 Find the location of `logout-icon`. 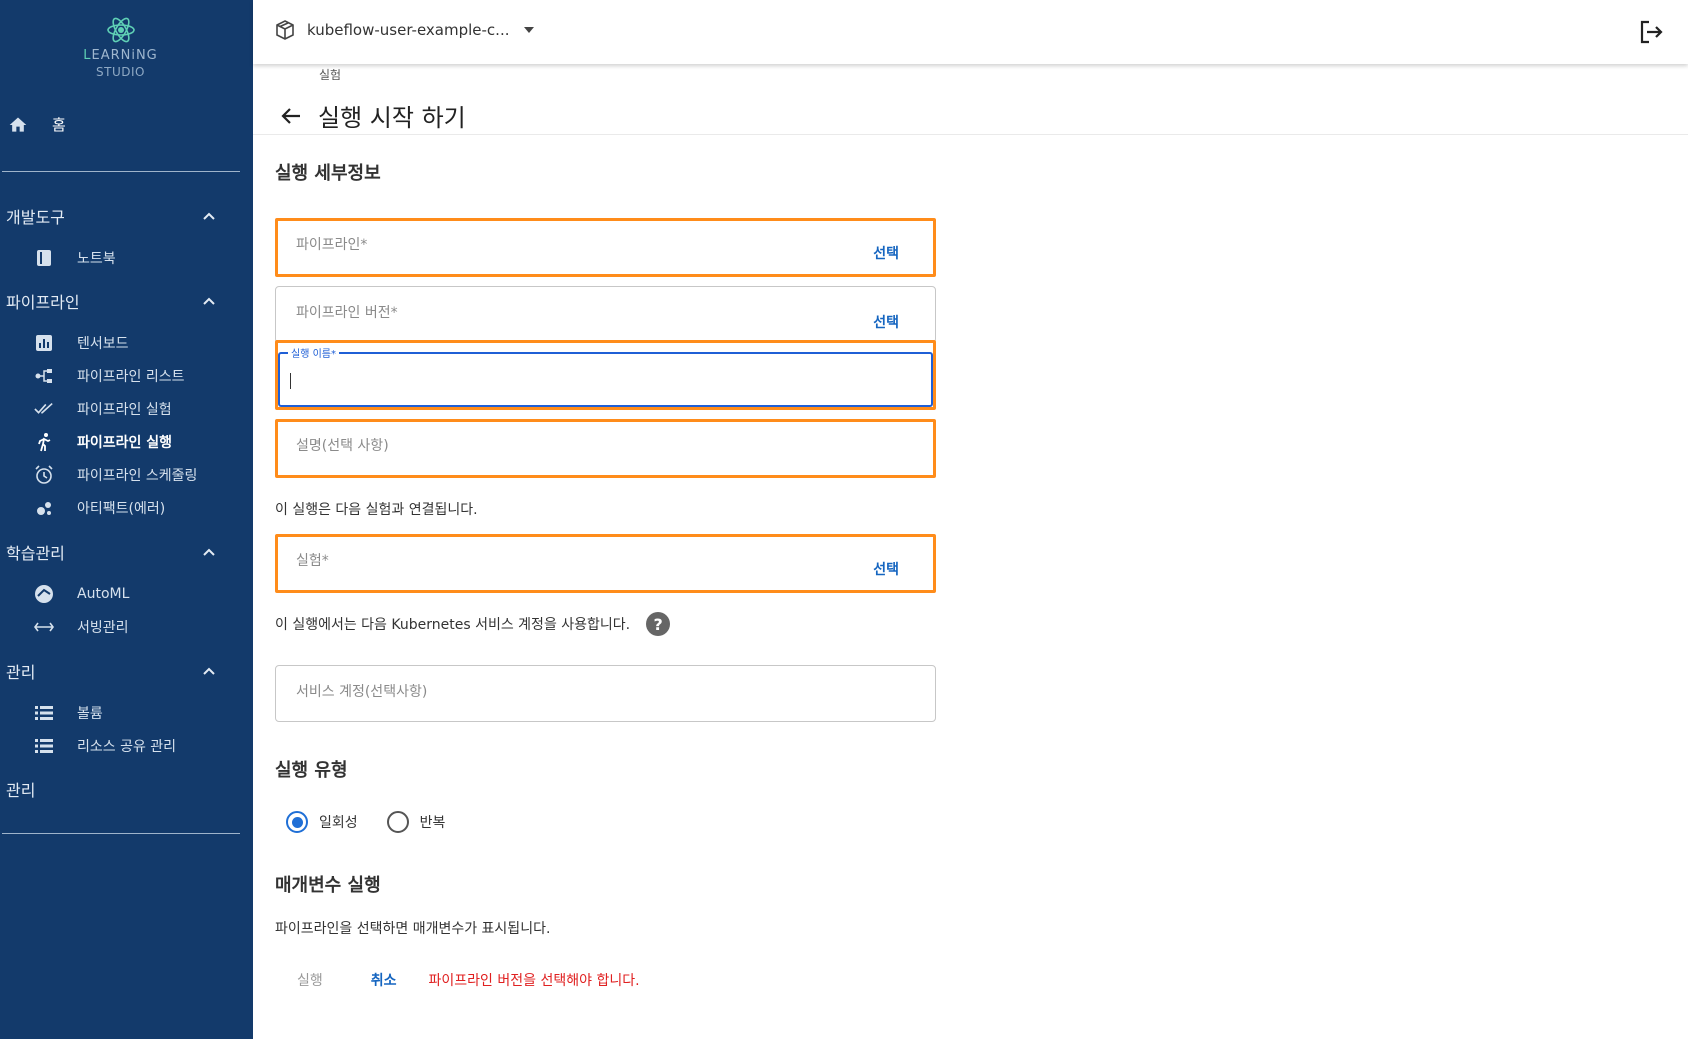

logout-icon is located at coordinates (1651, 32).